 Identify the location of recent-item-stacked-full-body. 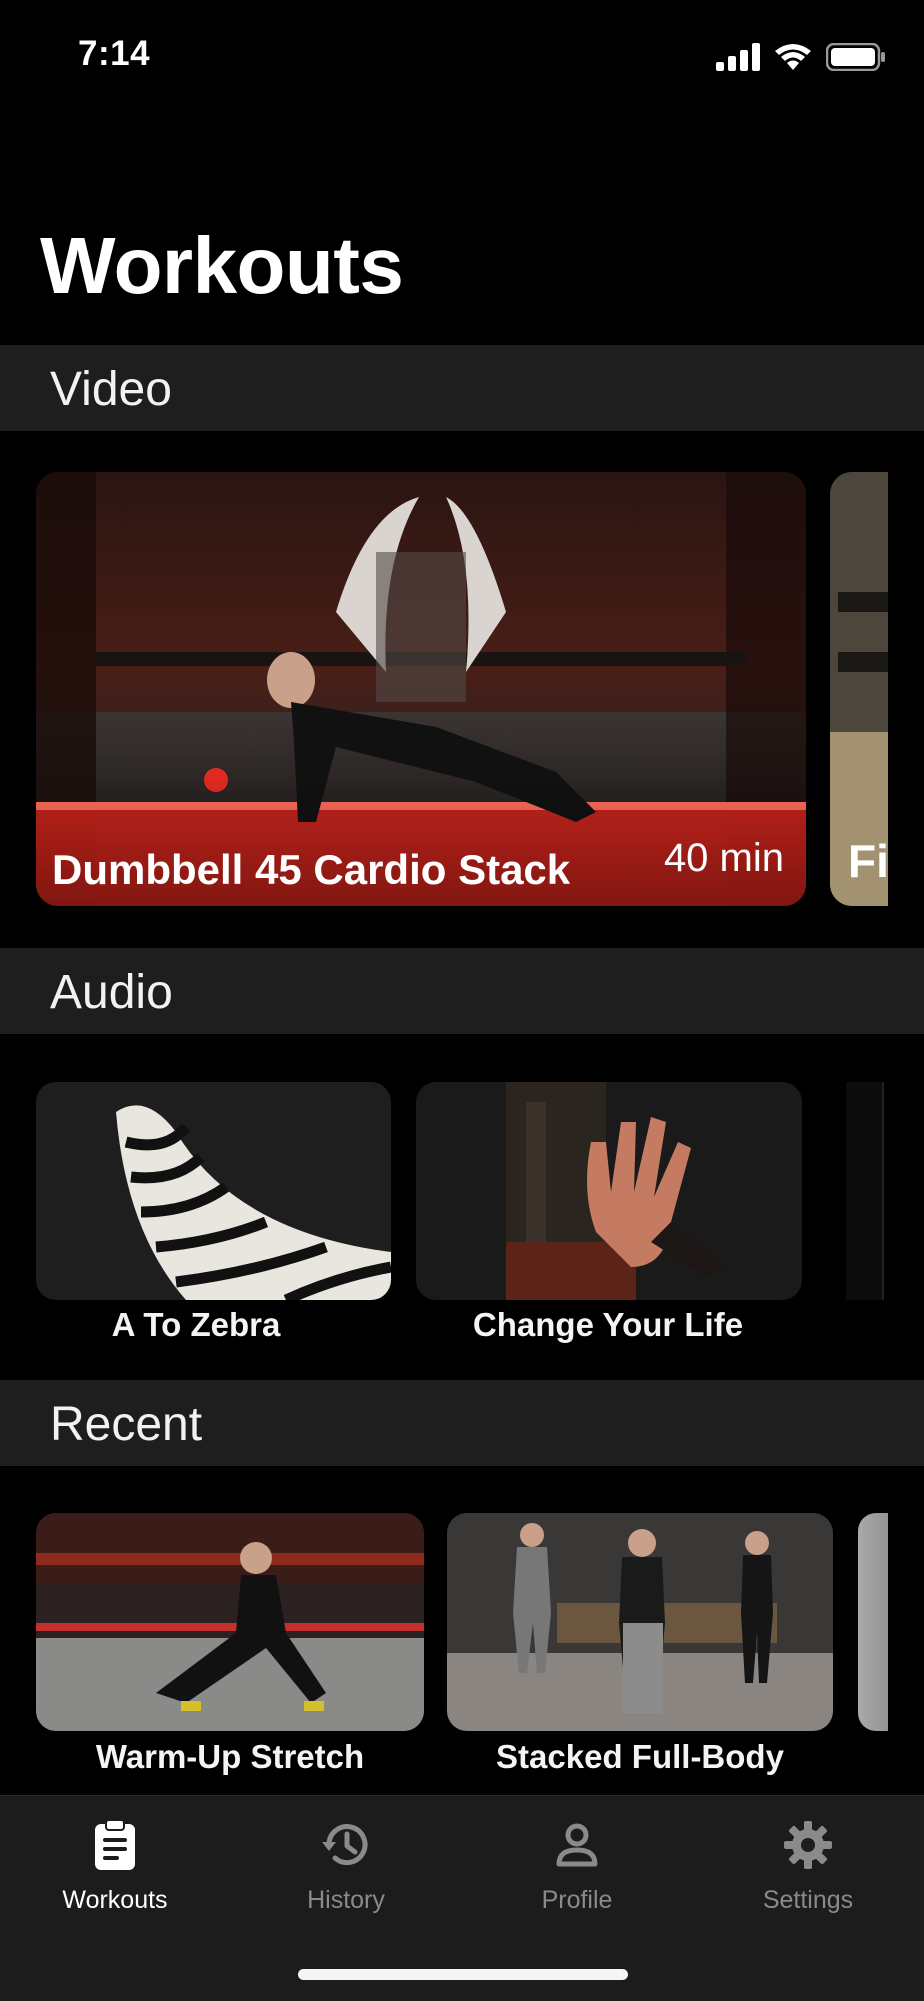
(640, 1622).